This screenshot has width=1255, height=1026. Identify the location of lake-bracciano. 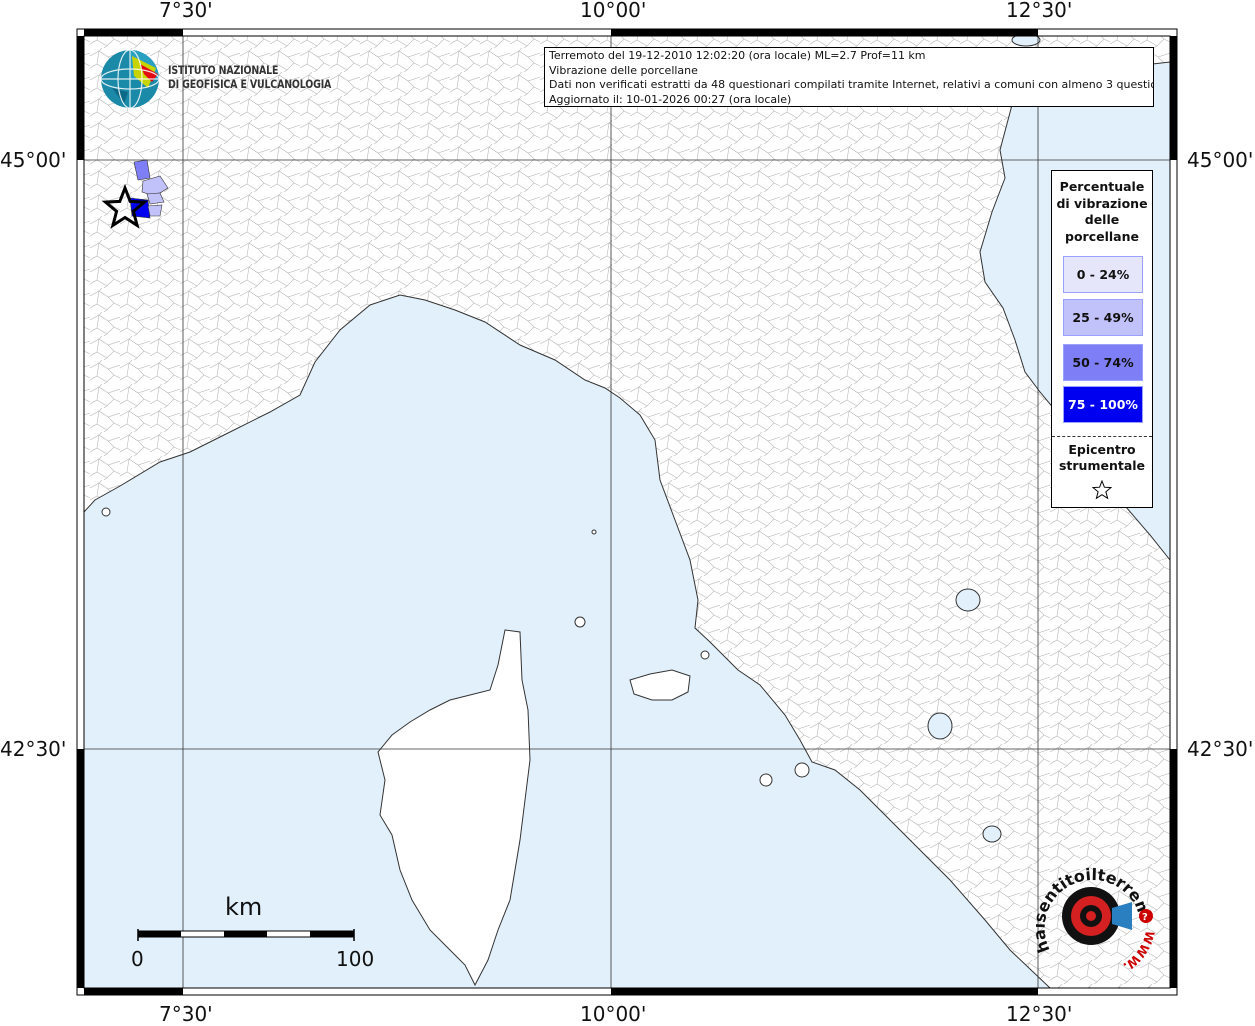
(992, 834).